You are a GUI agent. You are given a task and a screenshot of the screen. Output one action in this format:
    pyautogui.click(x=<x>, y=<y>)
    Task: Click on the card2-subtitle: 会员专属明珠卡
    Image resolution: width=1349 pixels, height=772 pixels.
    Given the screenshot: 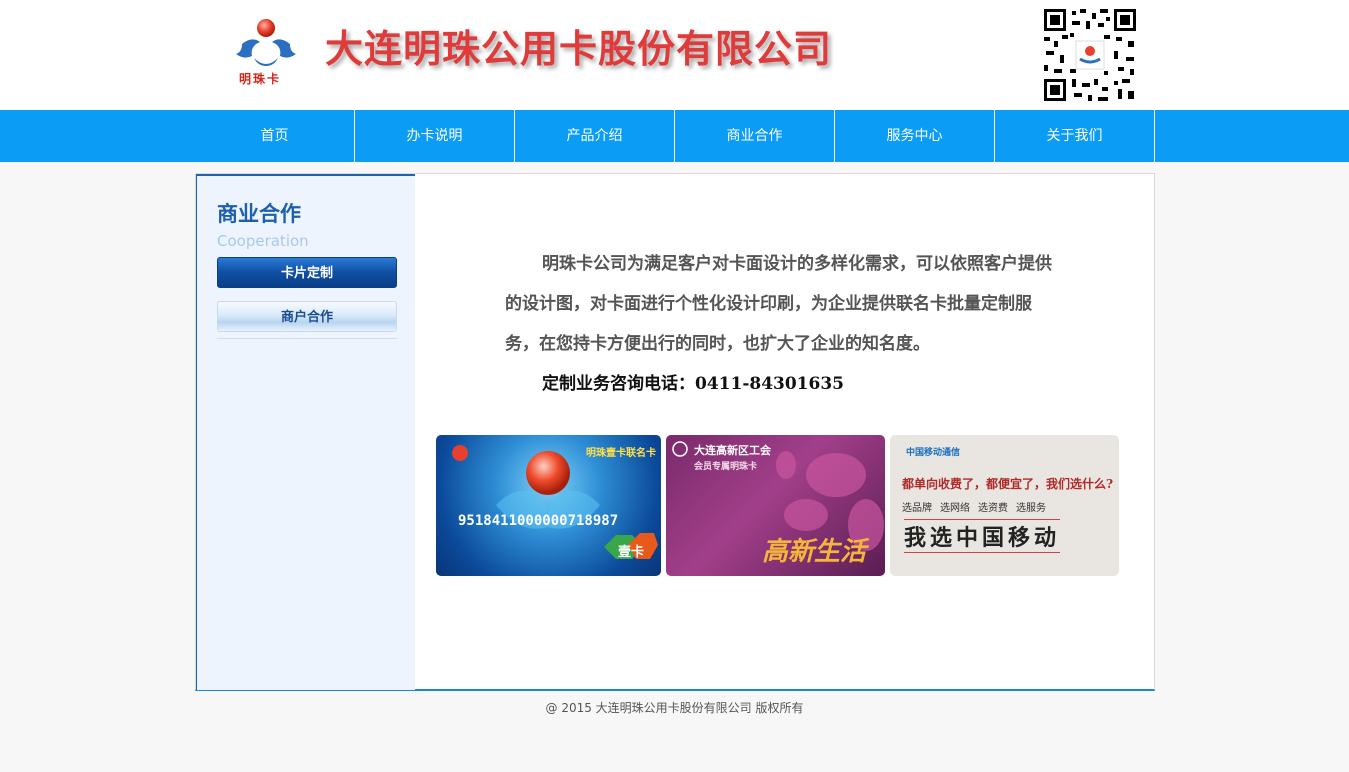 What is the action you would take?
    pyautogui.click(x=726, y=467)
    